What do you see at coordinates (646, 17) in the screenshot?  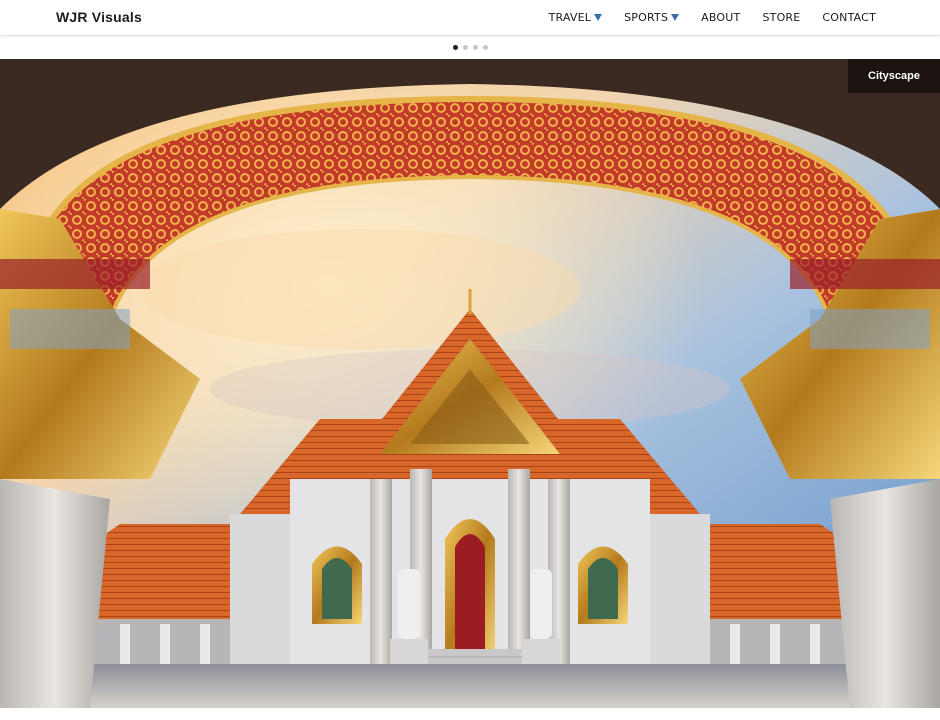 I see `nav-item-label: SPORTS` at bounding box center [646, 17].